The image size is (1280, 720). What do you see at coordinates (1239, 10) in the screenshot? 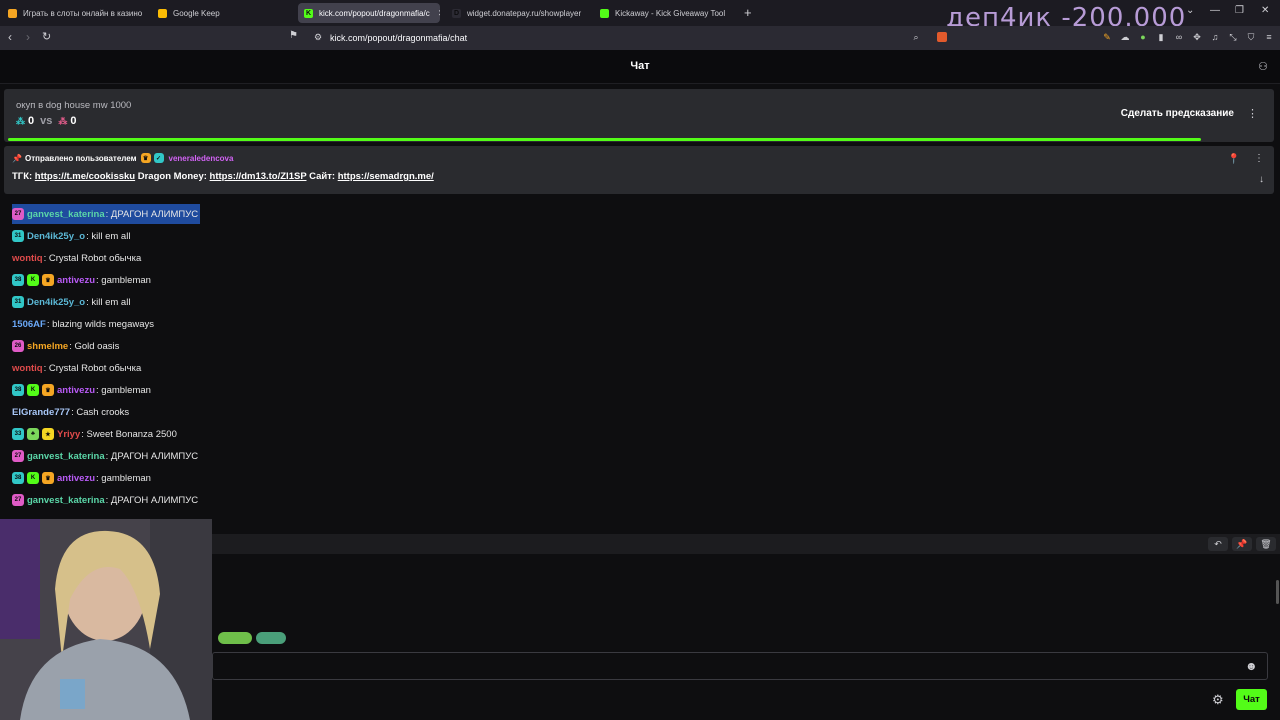
I see `maximize-icon: ❐` at bounding box center [1239, 10].